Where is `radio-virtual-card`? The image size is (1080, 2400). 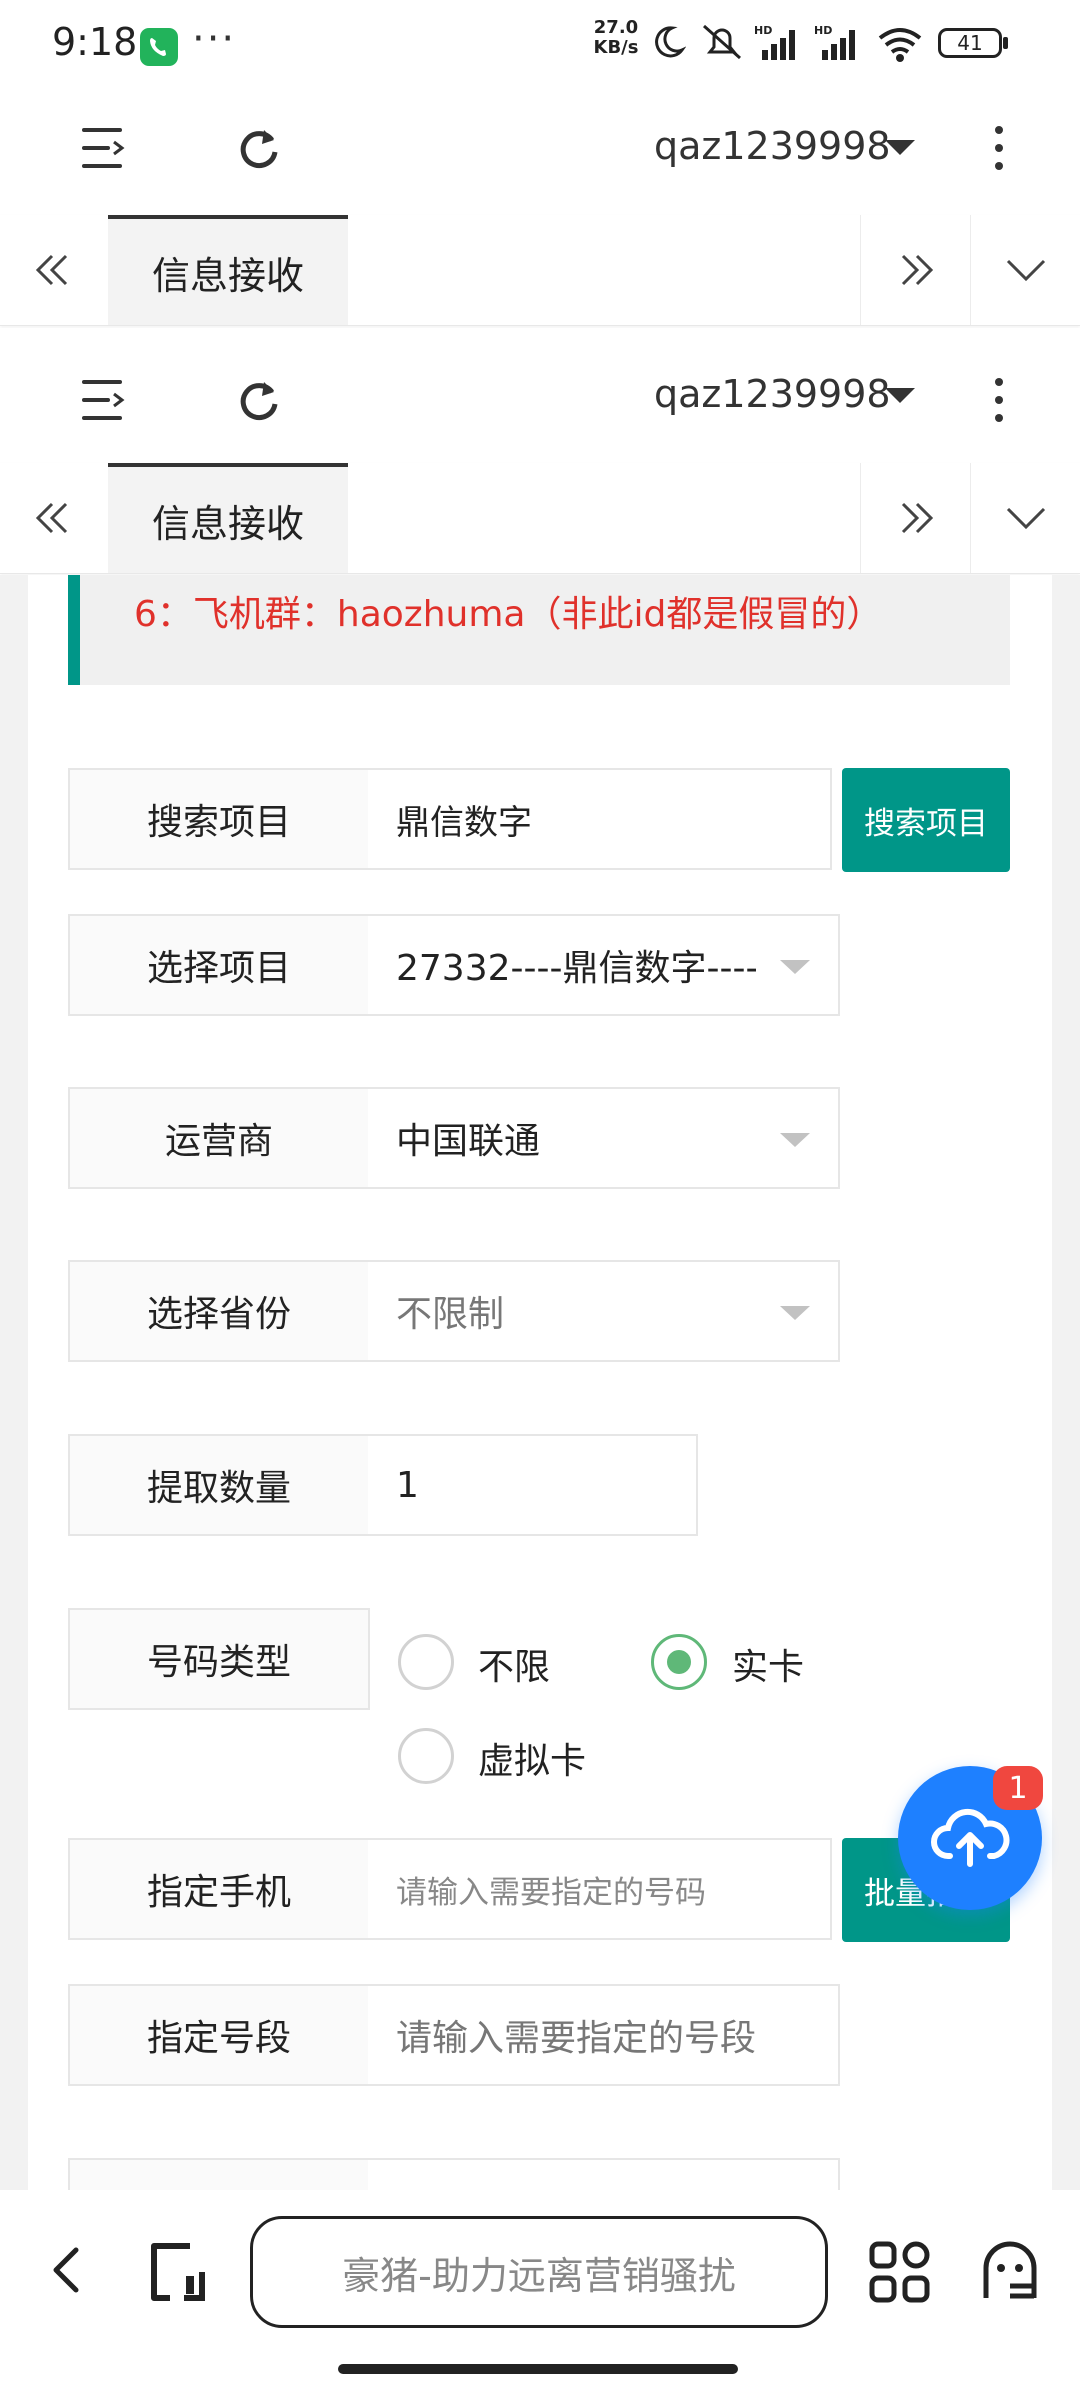 radio-virtual-card is located at coordinates (426, 1756).